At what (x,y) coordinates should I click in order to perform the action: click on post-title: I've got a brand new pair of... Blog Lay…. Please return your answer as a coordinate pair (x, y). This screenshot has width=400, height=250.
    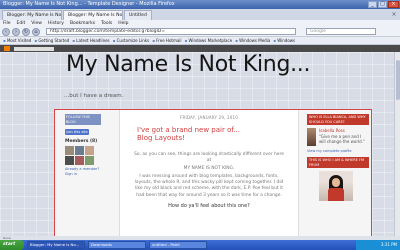
    Looking at the image, I should click on (197, 134).